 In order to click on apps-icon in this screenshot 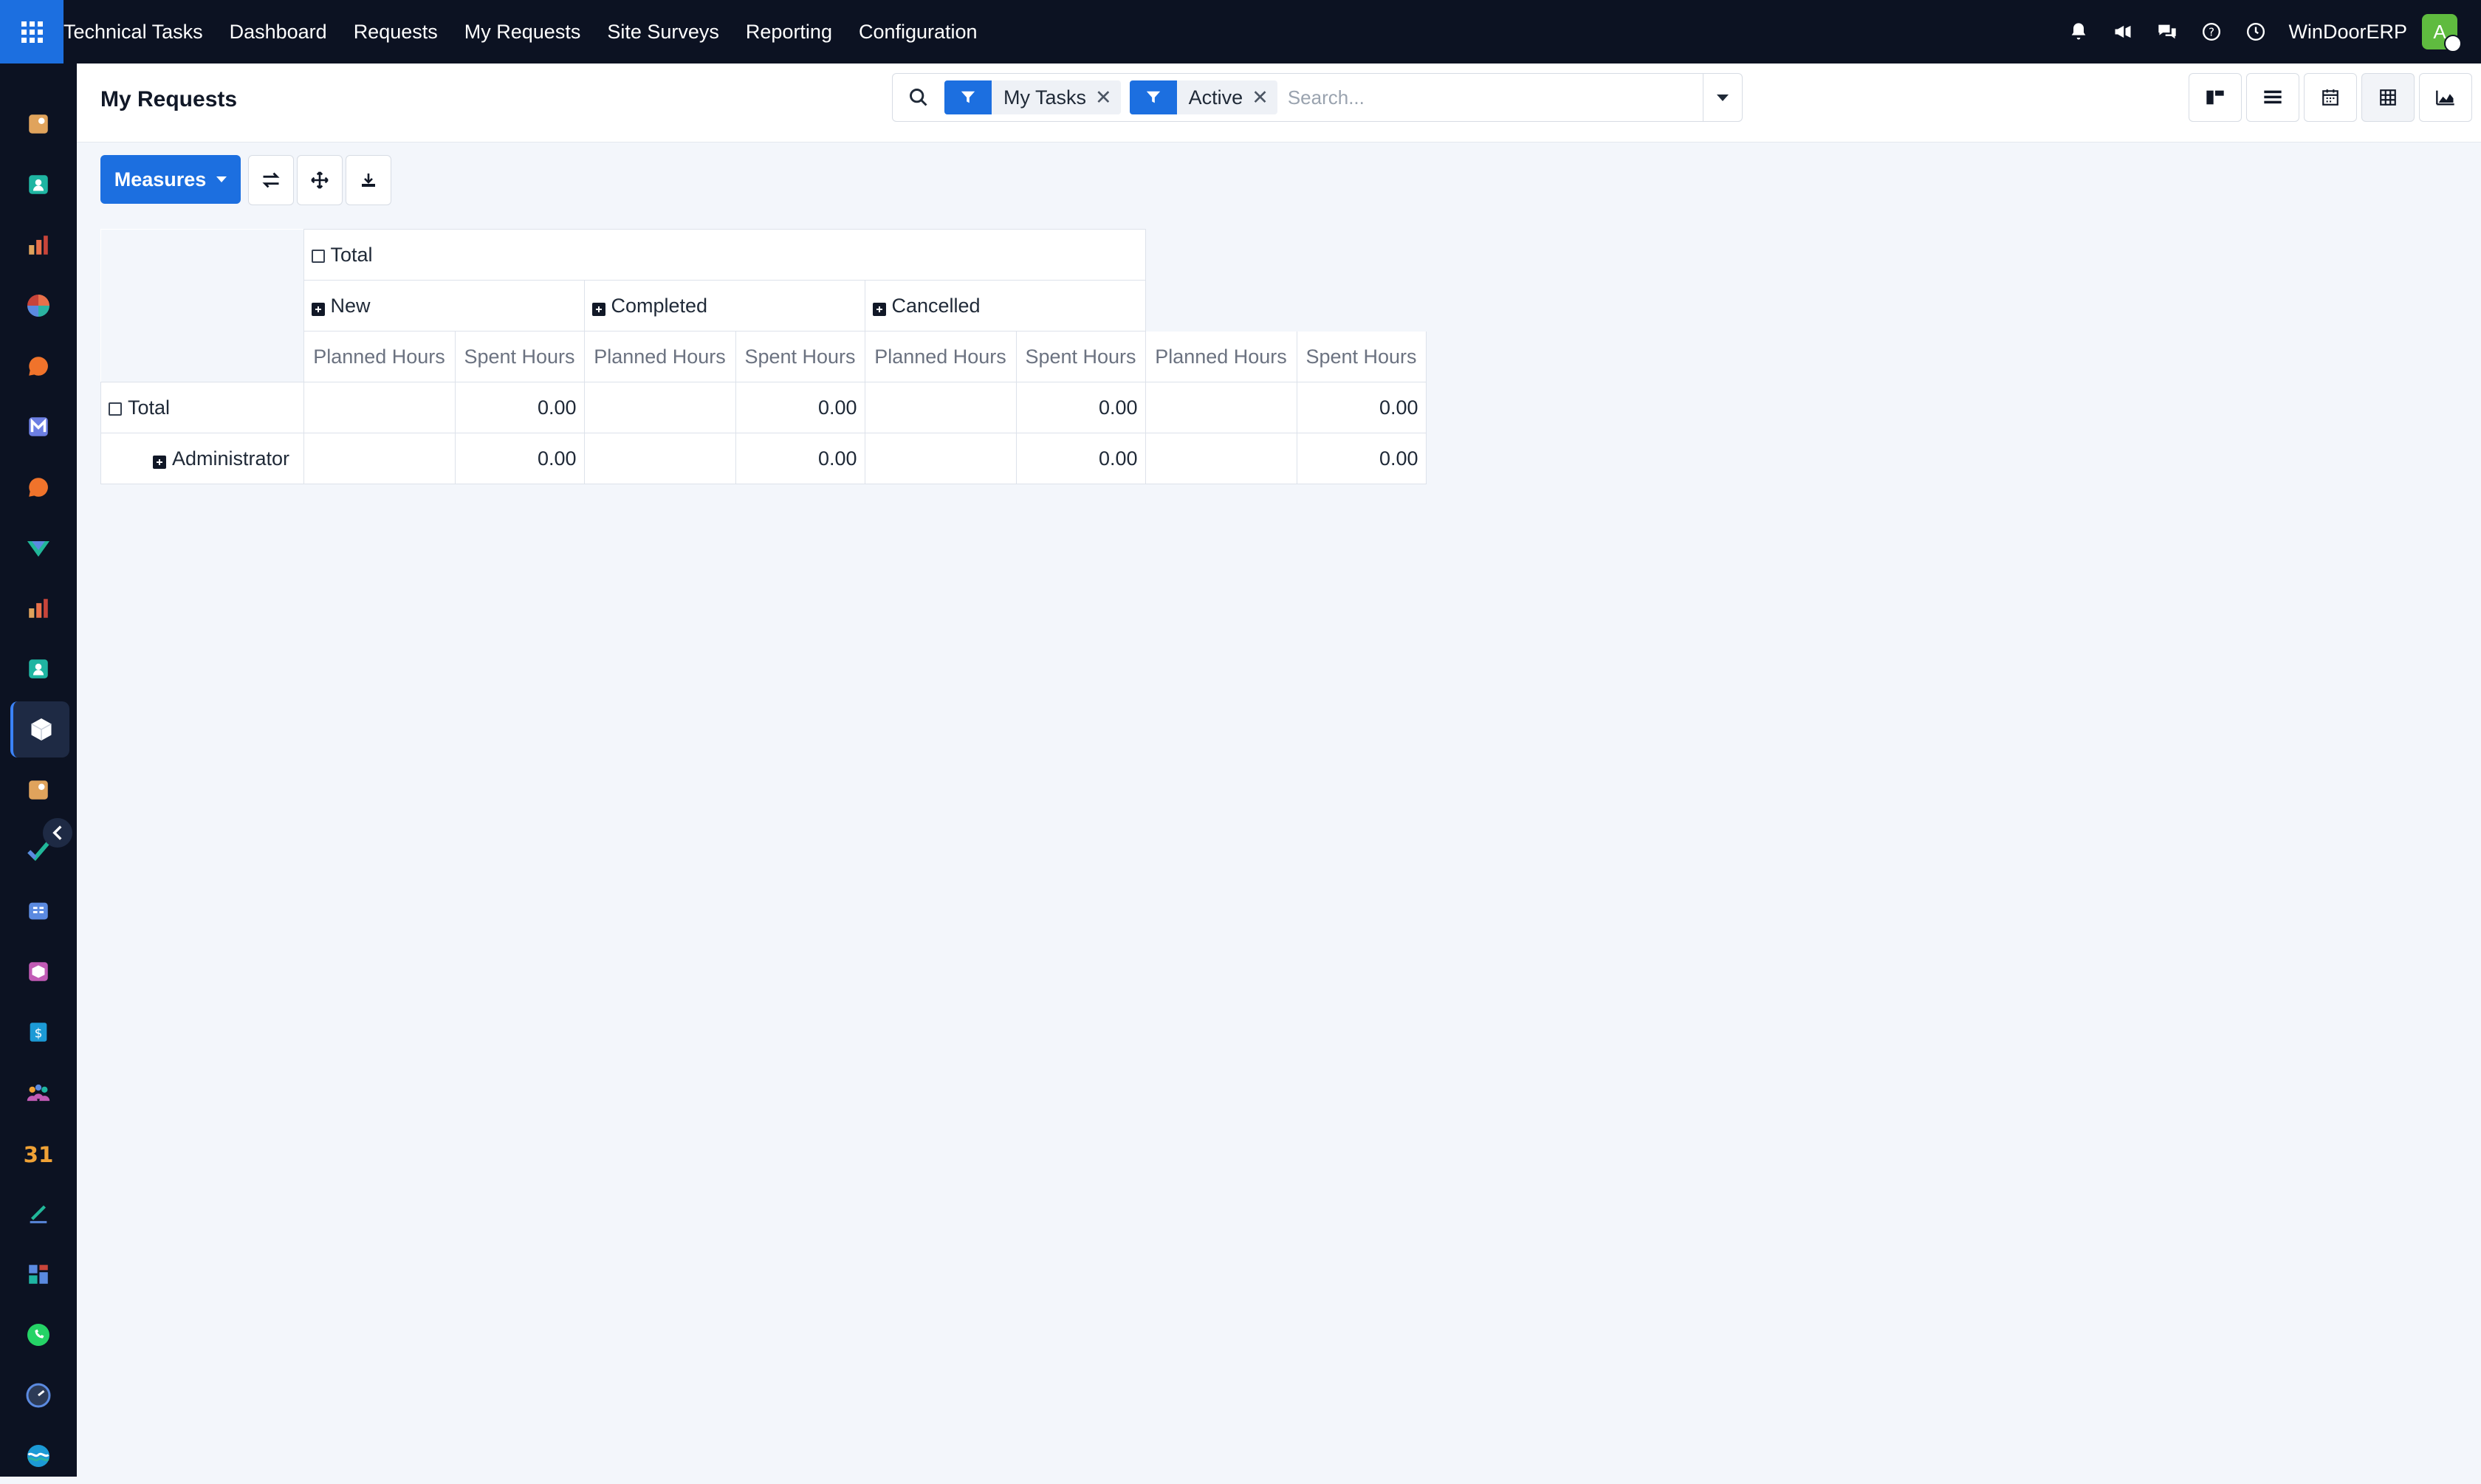, I will do `click(38, 1274)`.